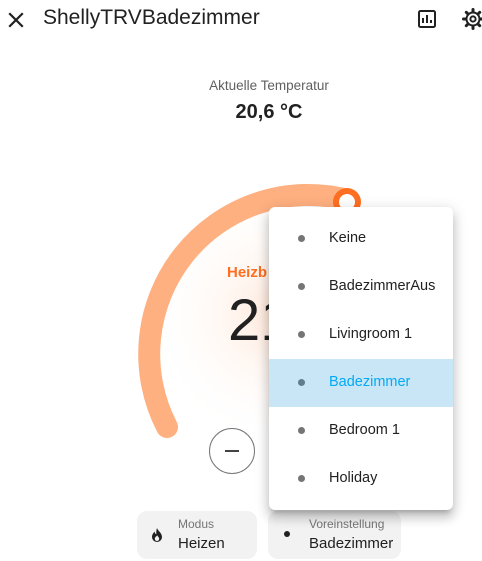 Image resolution: width=482 pixels, height=561 pixels. What do you see at coordinates (157, 535) in the screenshot?
I see `flame-icon` at bounding box center [157, 535].